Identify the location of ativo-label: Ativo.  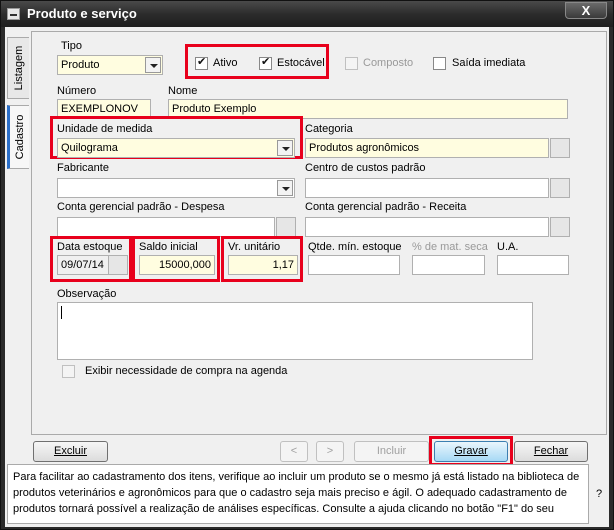
(225, 63).